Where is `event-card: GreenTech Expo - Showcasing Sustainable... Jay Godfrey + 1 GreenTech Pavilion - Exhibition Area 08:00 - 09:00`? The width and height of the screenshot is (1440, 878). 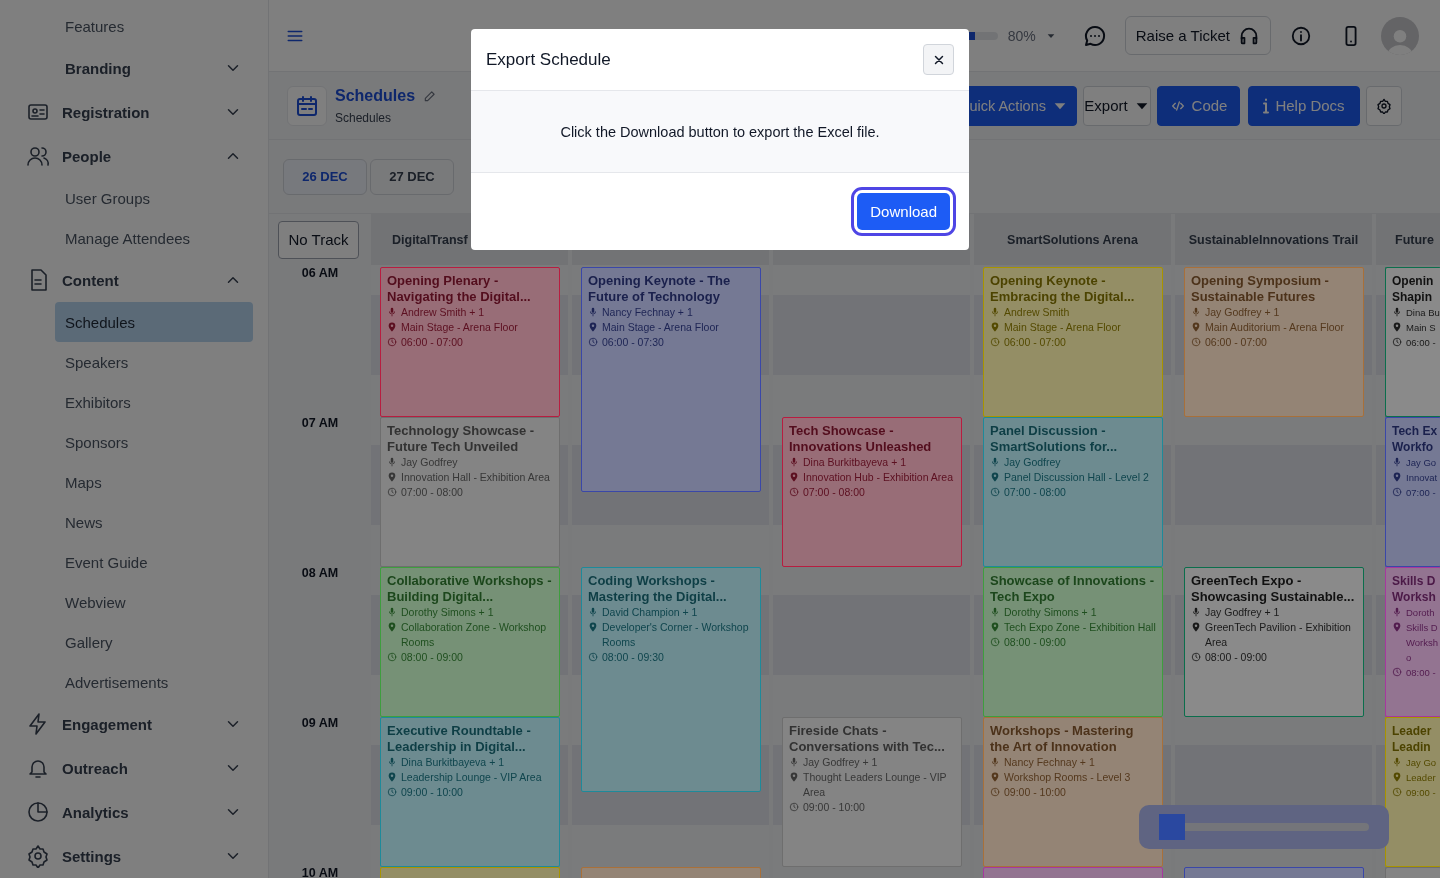
event-card: GreenTech Expo - Showcasing Sustainable... Jay Godfrey + 1 GreenTech Pavilion - Exhibition Area 08:00 - 09:00 is located at coordinates (1274, 642).